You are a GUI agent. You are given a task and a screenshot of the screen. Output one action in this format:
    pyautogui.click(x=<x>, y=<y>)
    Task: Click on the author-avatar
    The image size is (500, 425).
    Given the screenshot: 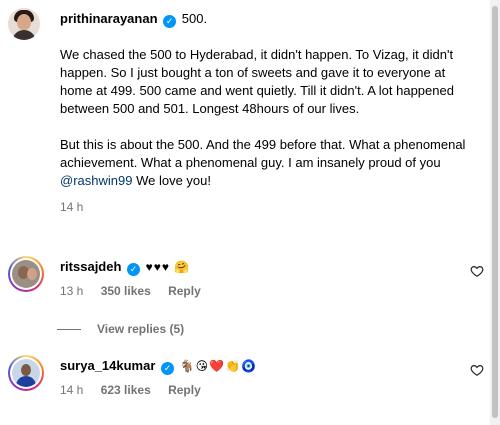 What is the action you would take?
    pyautogui.click(x=24, y=24)
    